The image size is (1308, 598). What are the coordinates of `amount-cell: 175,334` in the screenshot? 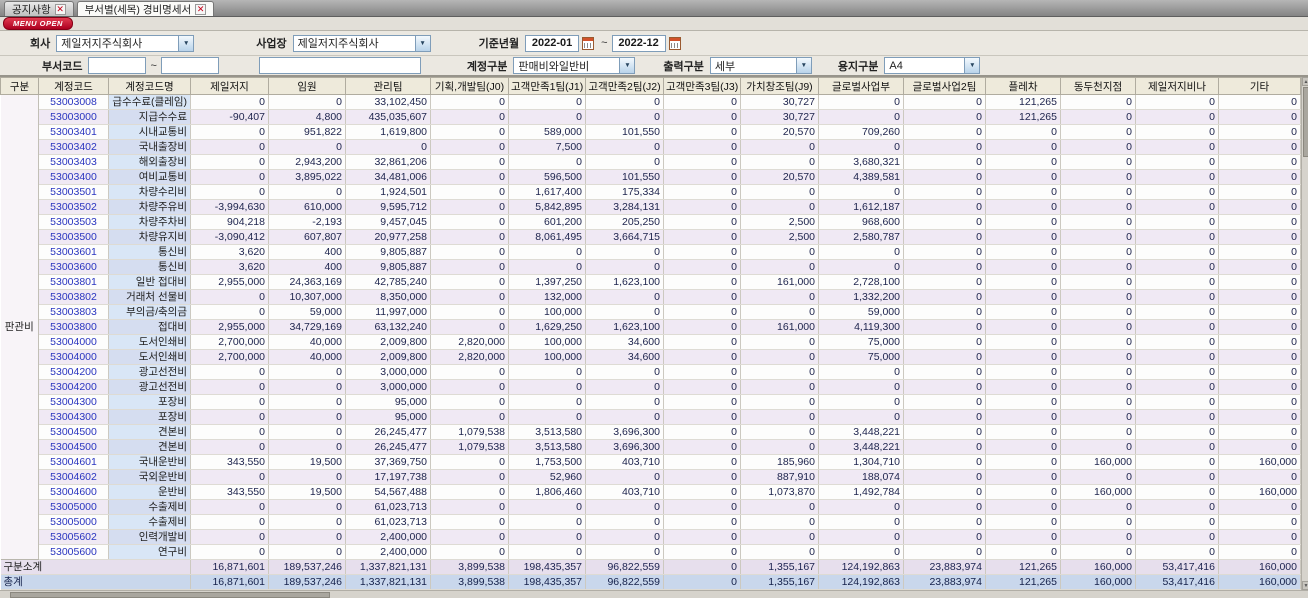 It's located at (624, 192).